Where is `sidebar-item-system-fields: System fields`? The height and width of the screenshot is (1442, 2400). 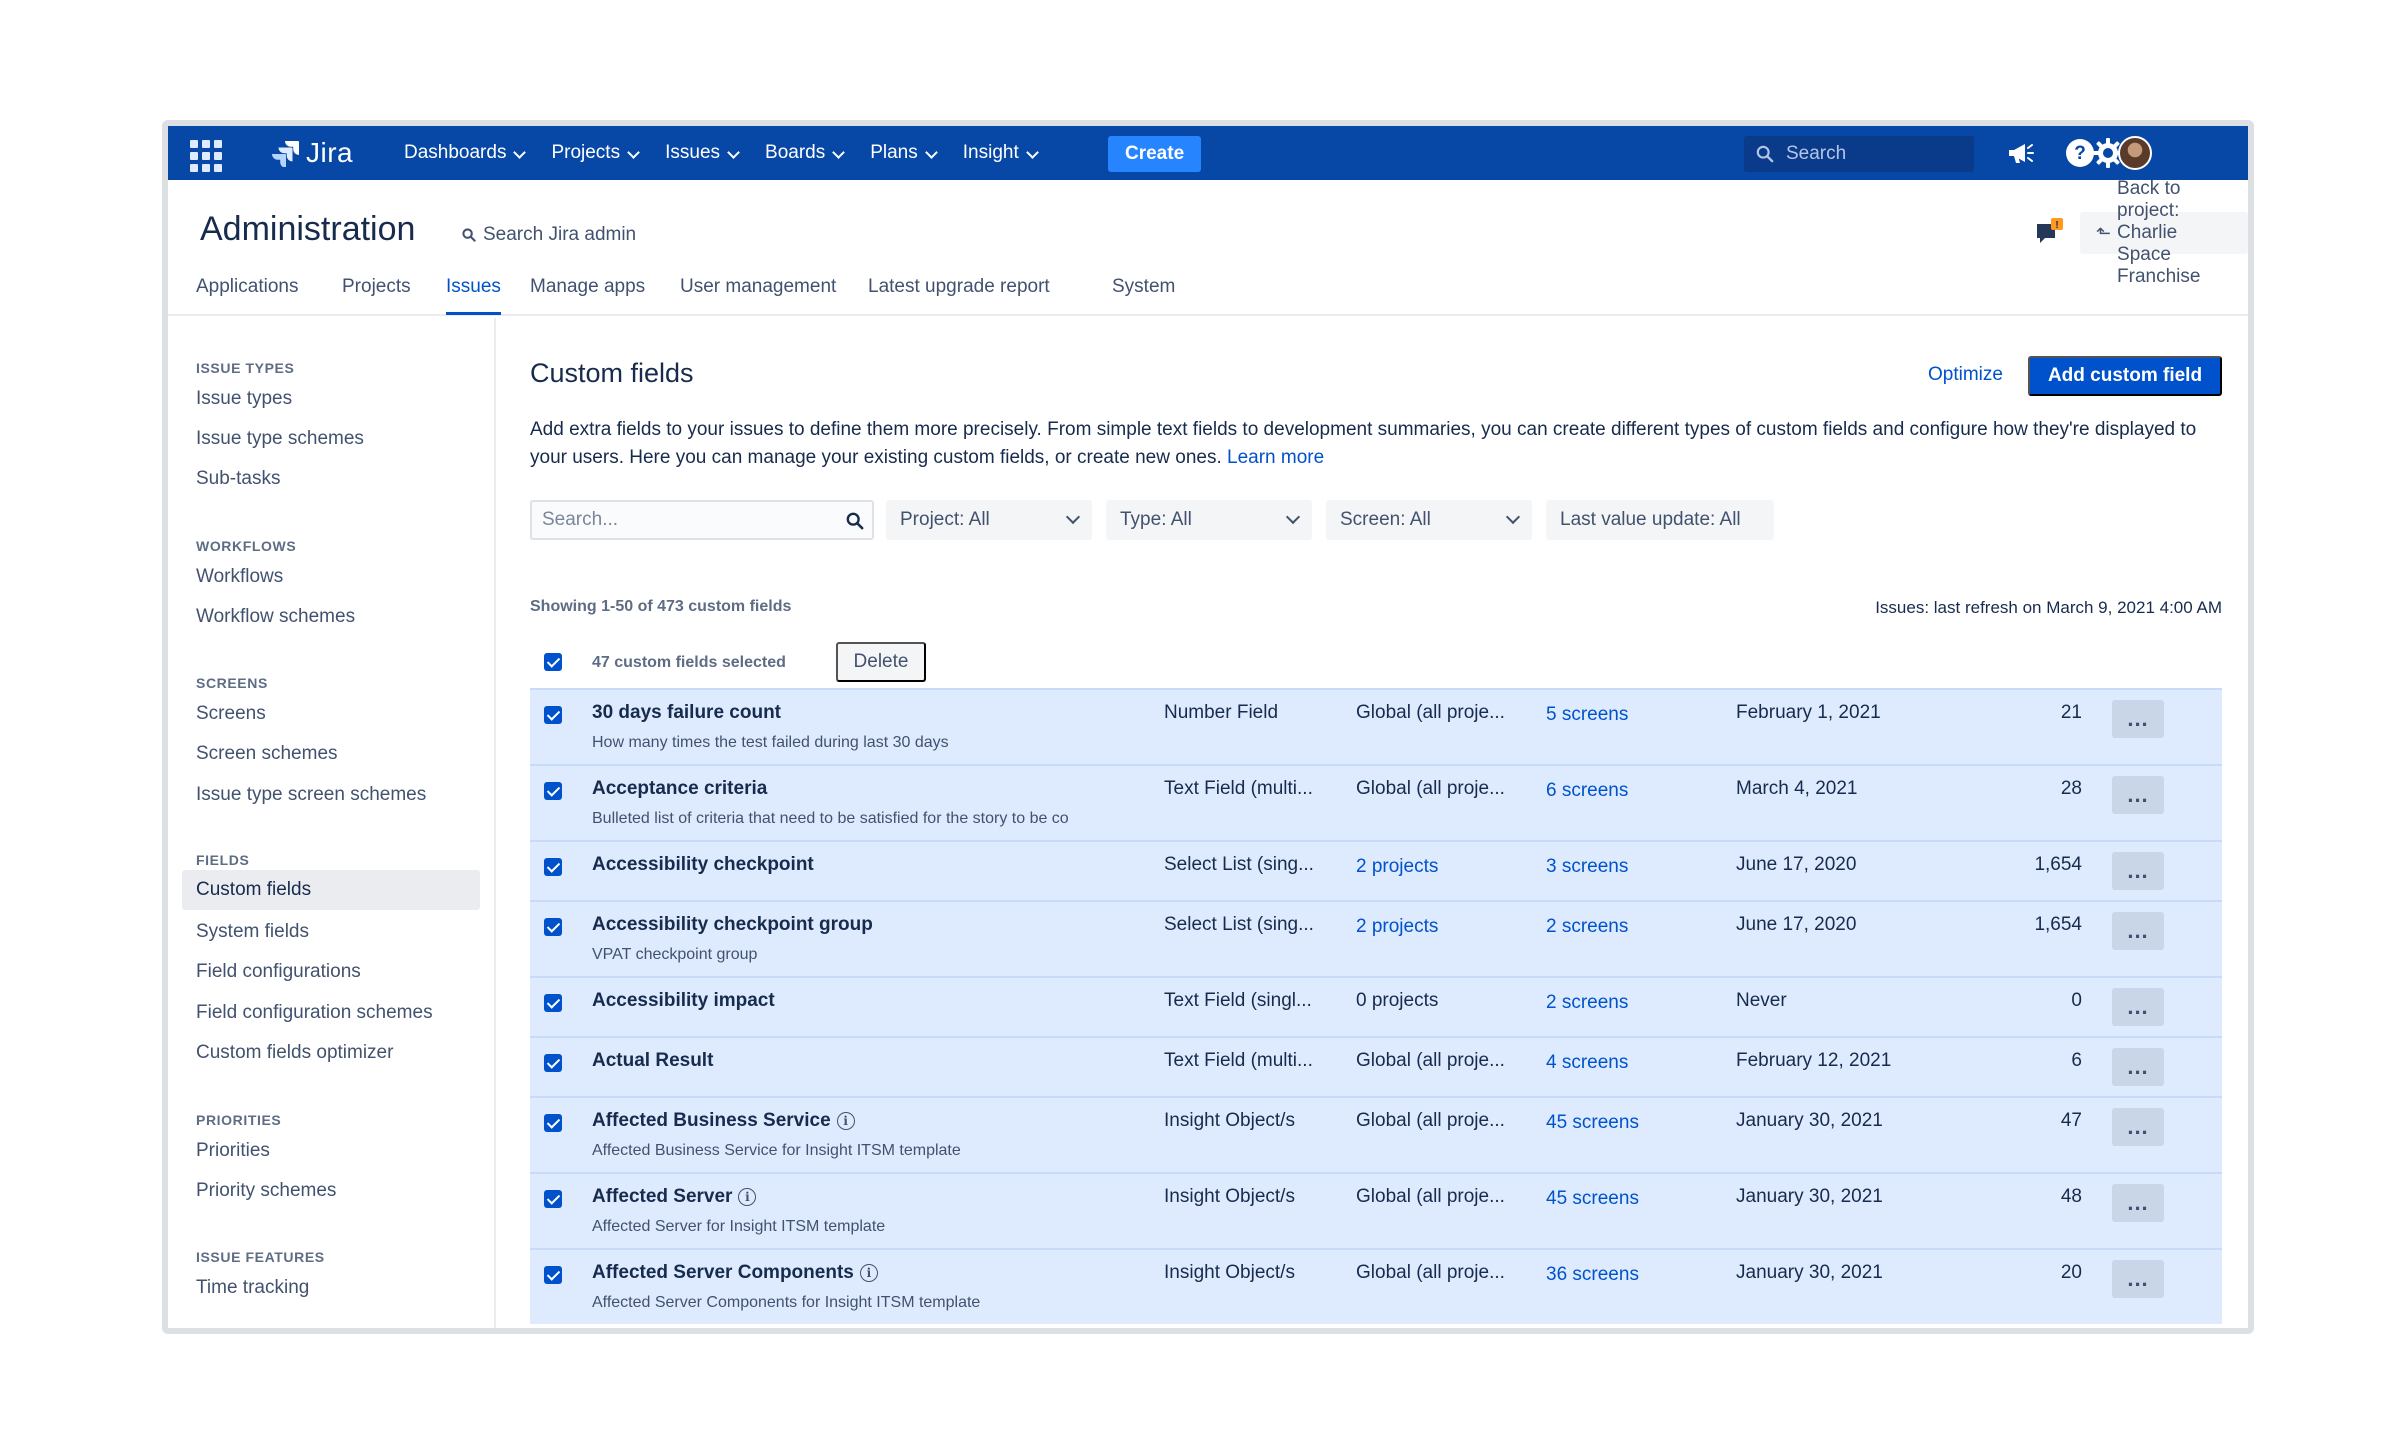 sidebar-item-system-fields: System fields is located at coordinates (252, 932).